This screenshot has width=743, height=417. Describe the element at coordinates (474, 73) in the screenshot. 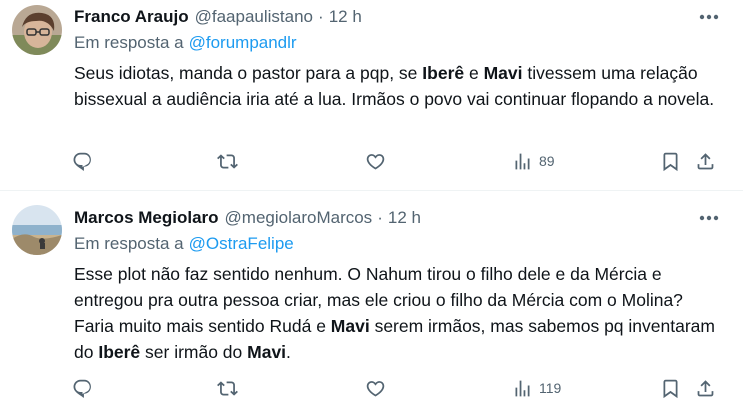

I see `text-segment: e` at that location.